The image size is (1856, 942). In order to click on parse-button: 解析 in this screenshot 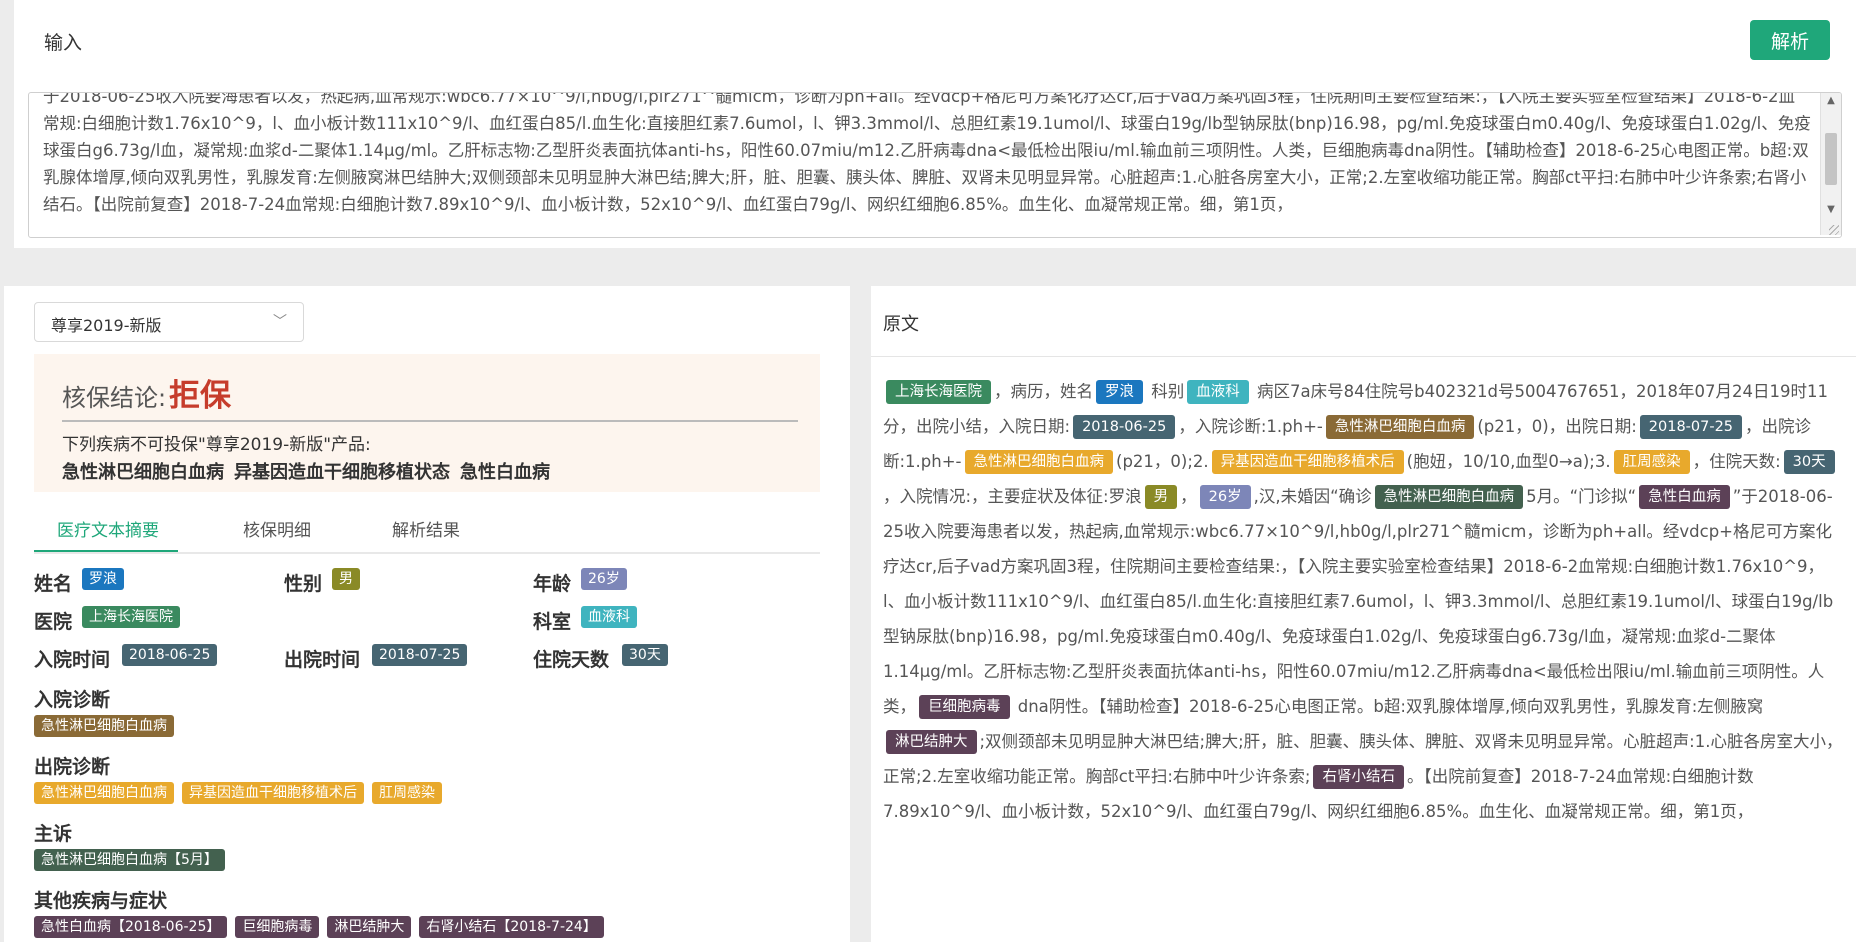, I will do `click(1790, 40)`.